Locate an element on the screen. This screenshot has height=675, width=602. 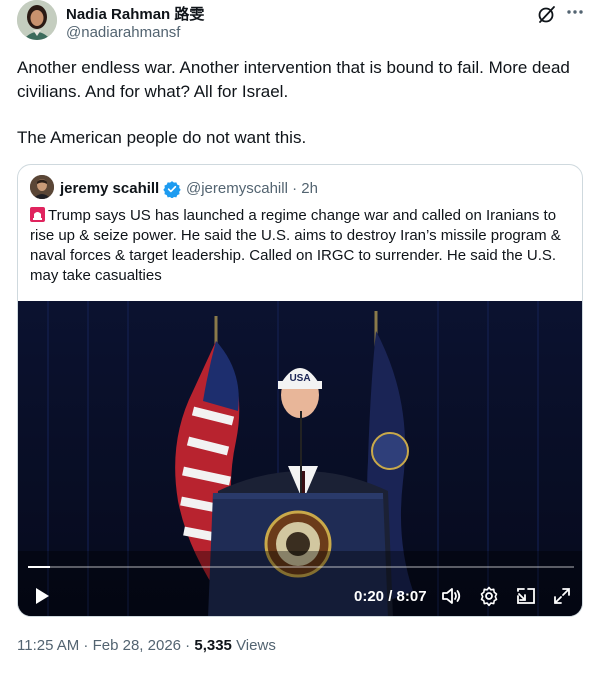
more-icon is located at coordinates (575, 12).